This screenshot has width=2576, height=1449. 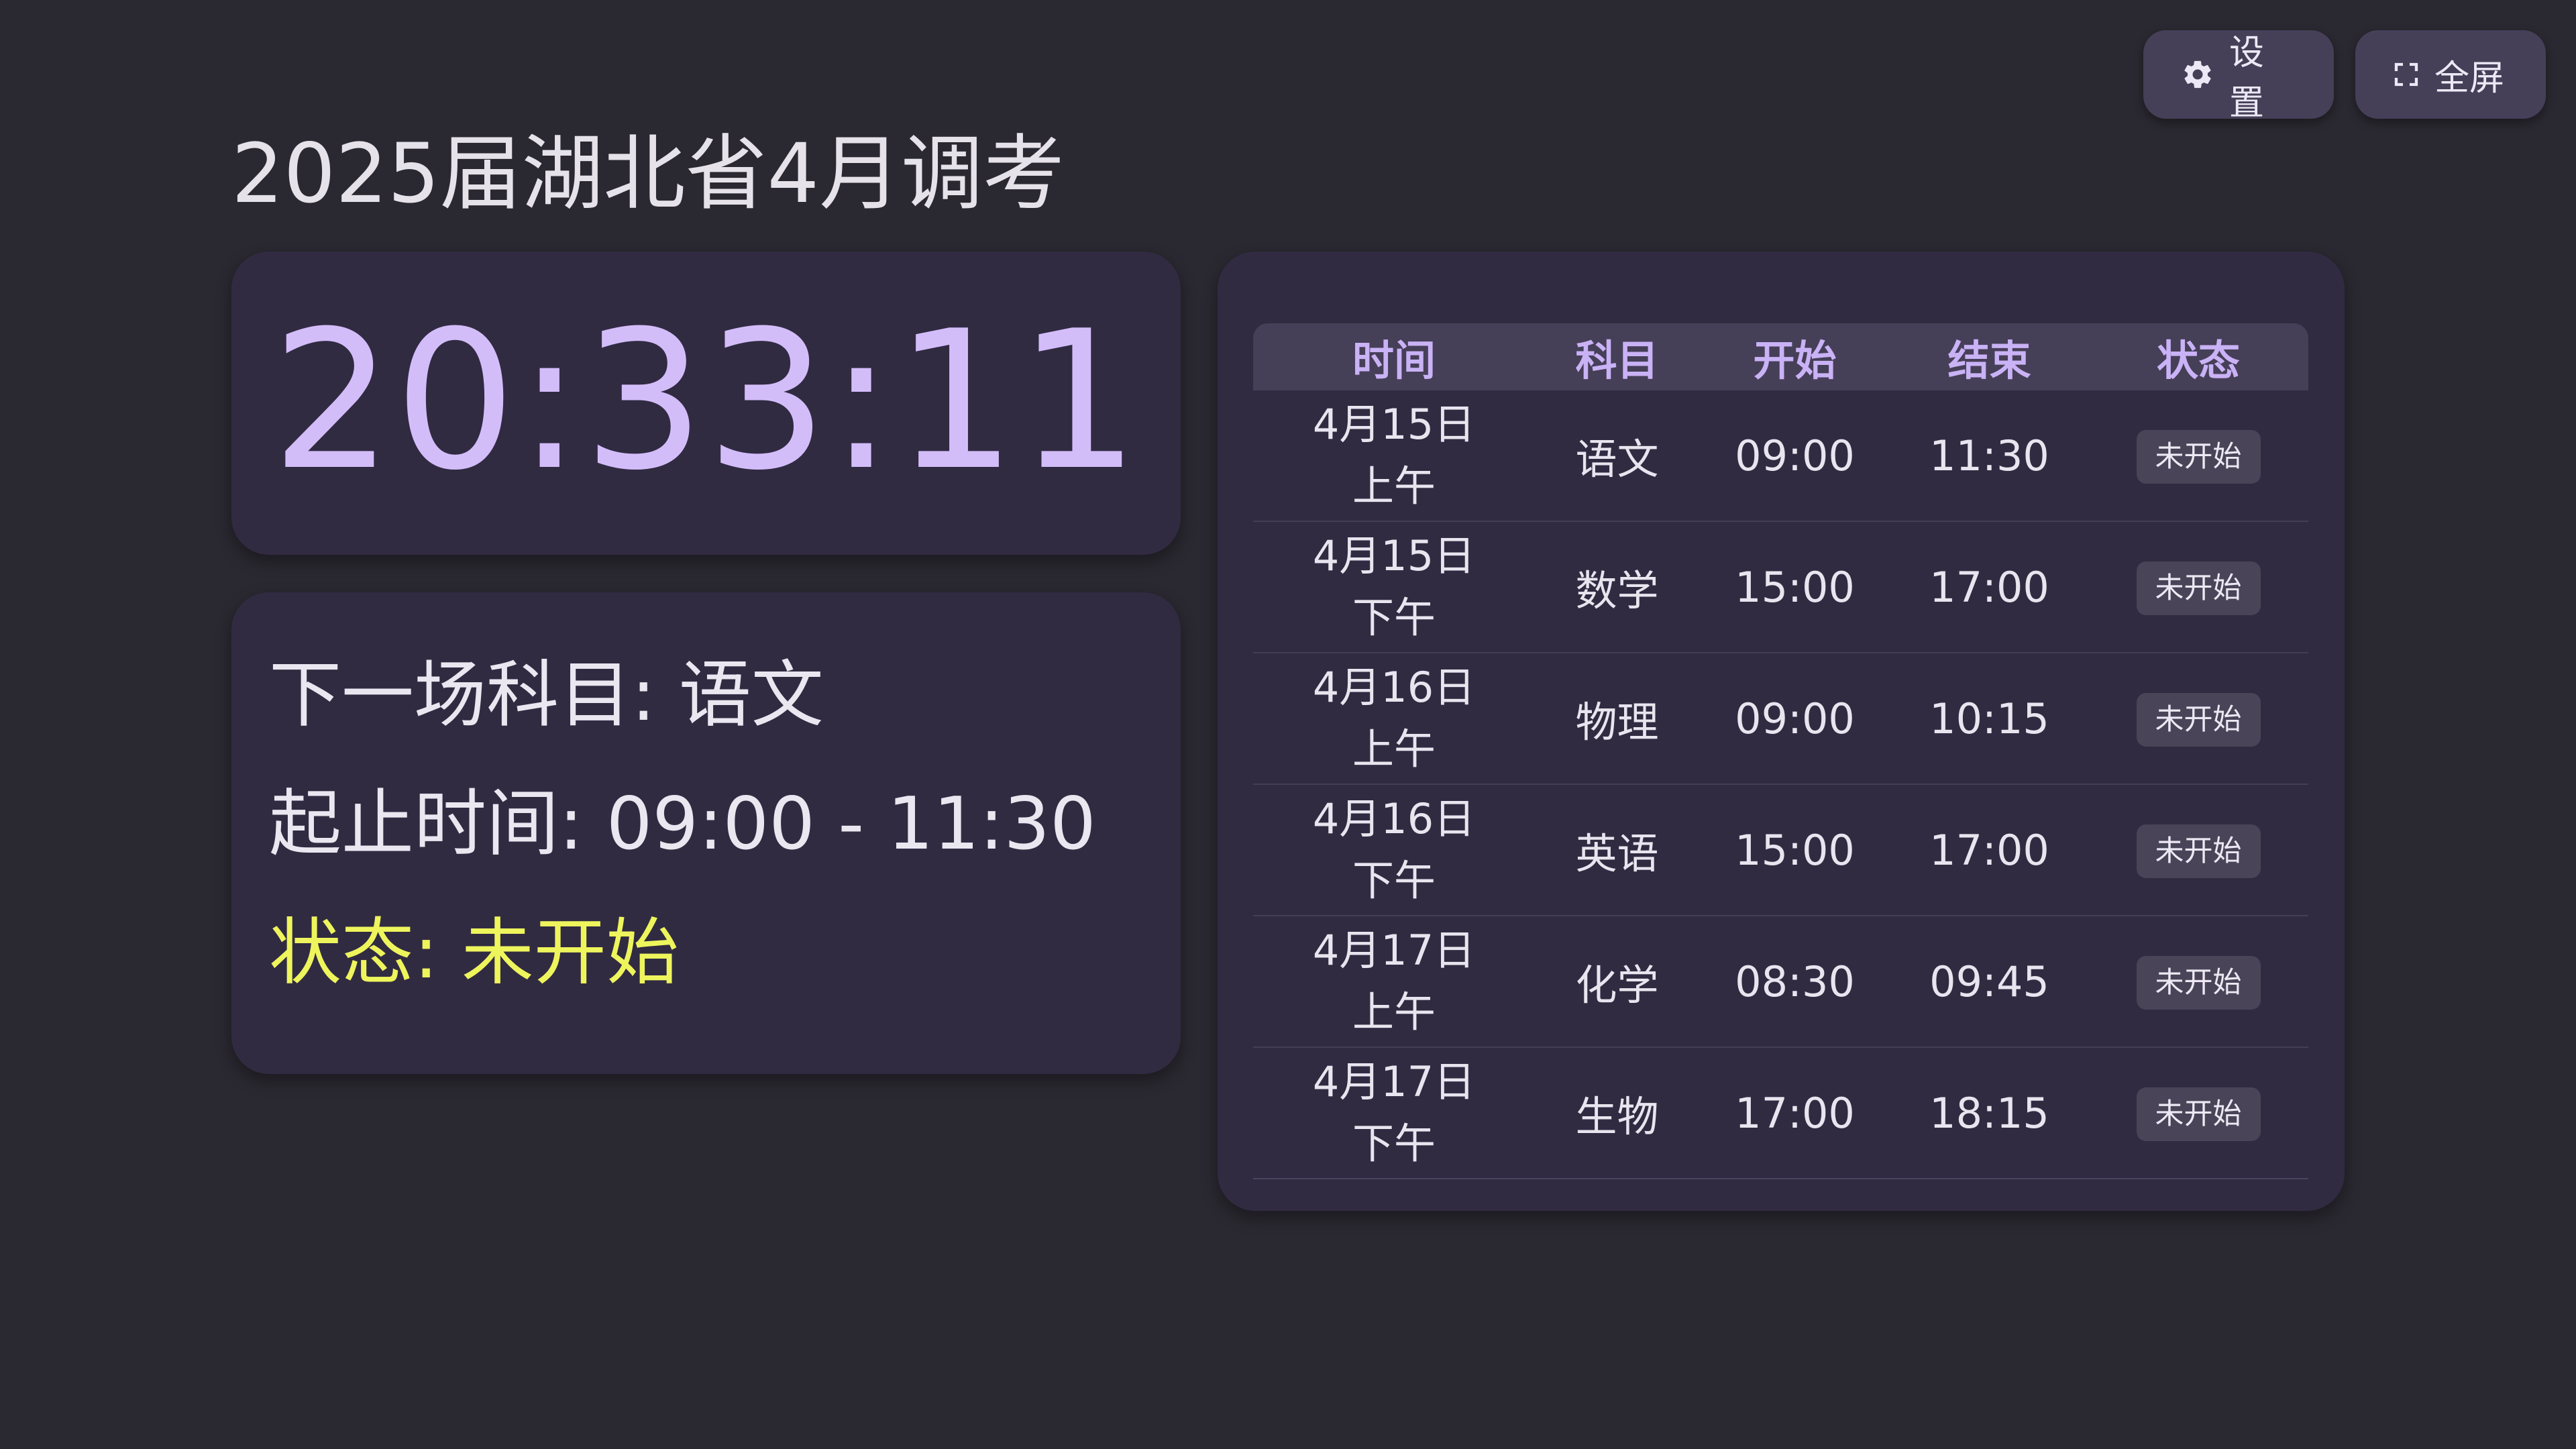 What do you see at coordinates (1617, 356) in the screenshot?
I see `column-header-subject: 科目` at bounding box center [1617, 356].